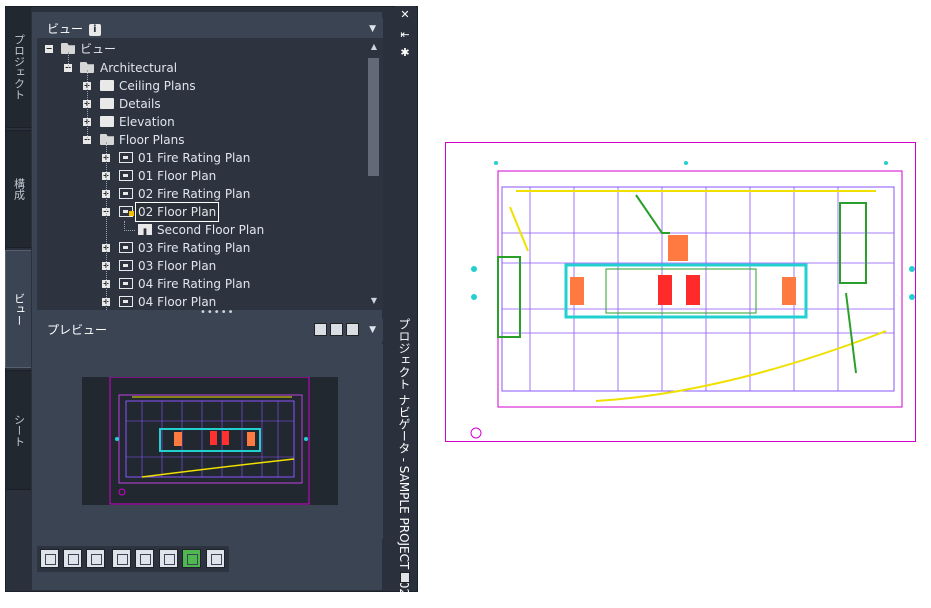 Image resolution: width=931 pixels, height=608 pixels. Describe the element at coordinates (210, 29) in the screenshot. I see `views-panel-header: ビュー i ▼` at that location.